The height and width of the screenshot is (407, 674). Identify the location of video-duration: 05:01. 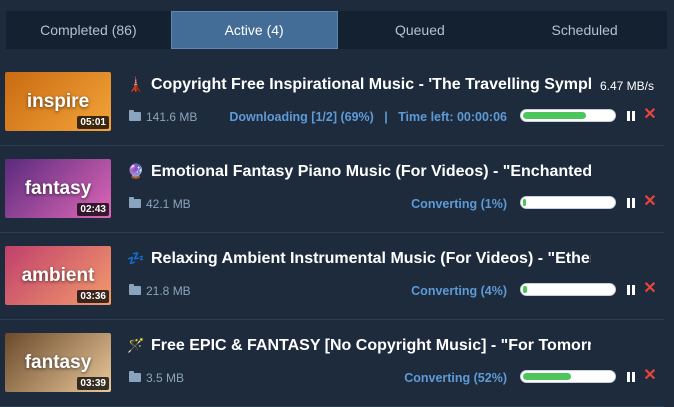
(93, 122).